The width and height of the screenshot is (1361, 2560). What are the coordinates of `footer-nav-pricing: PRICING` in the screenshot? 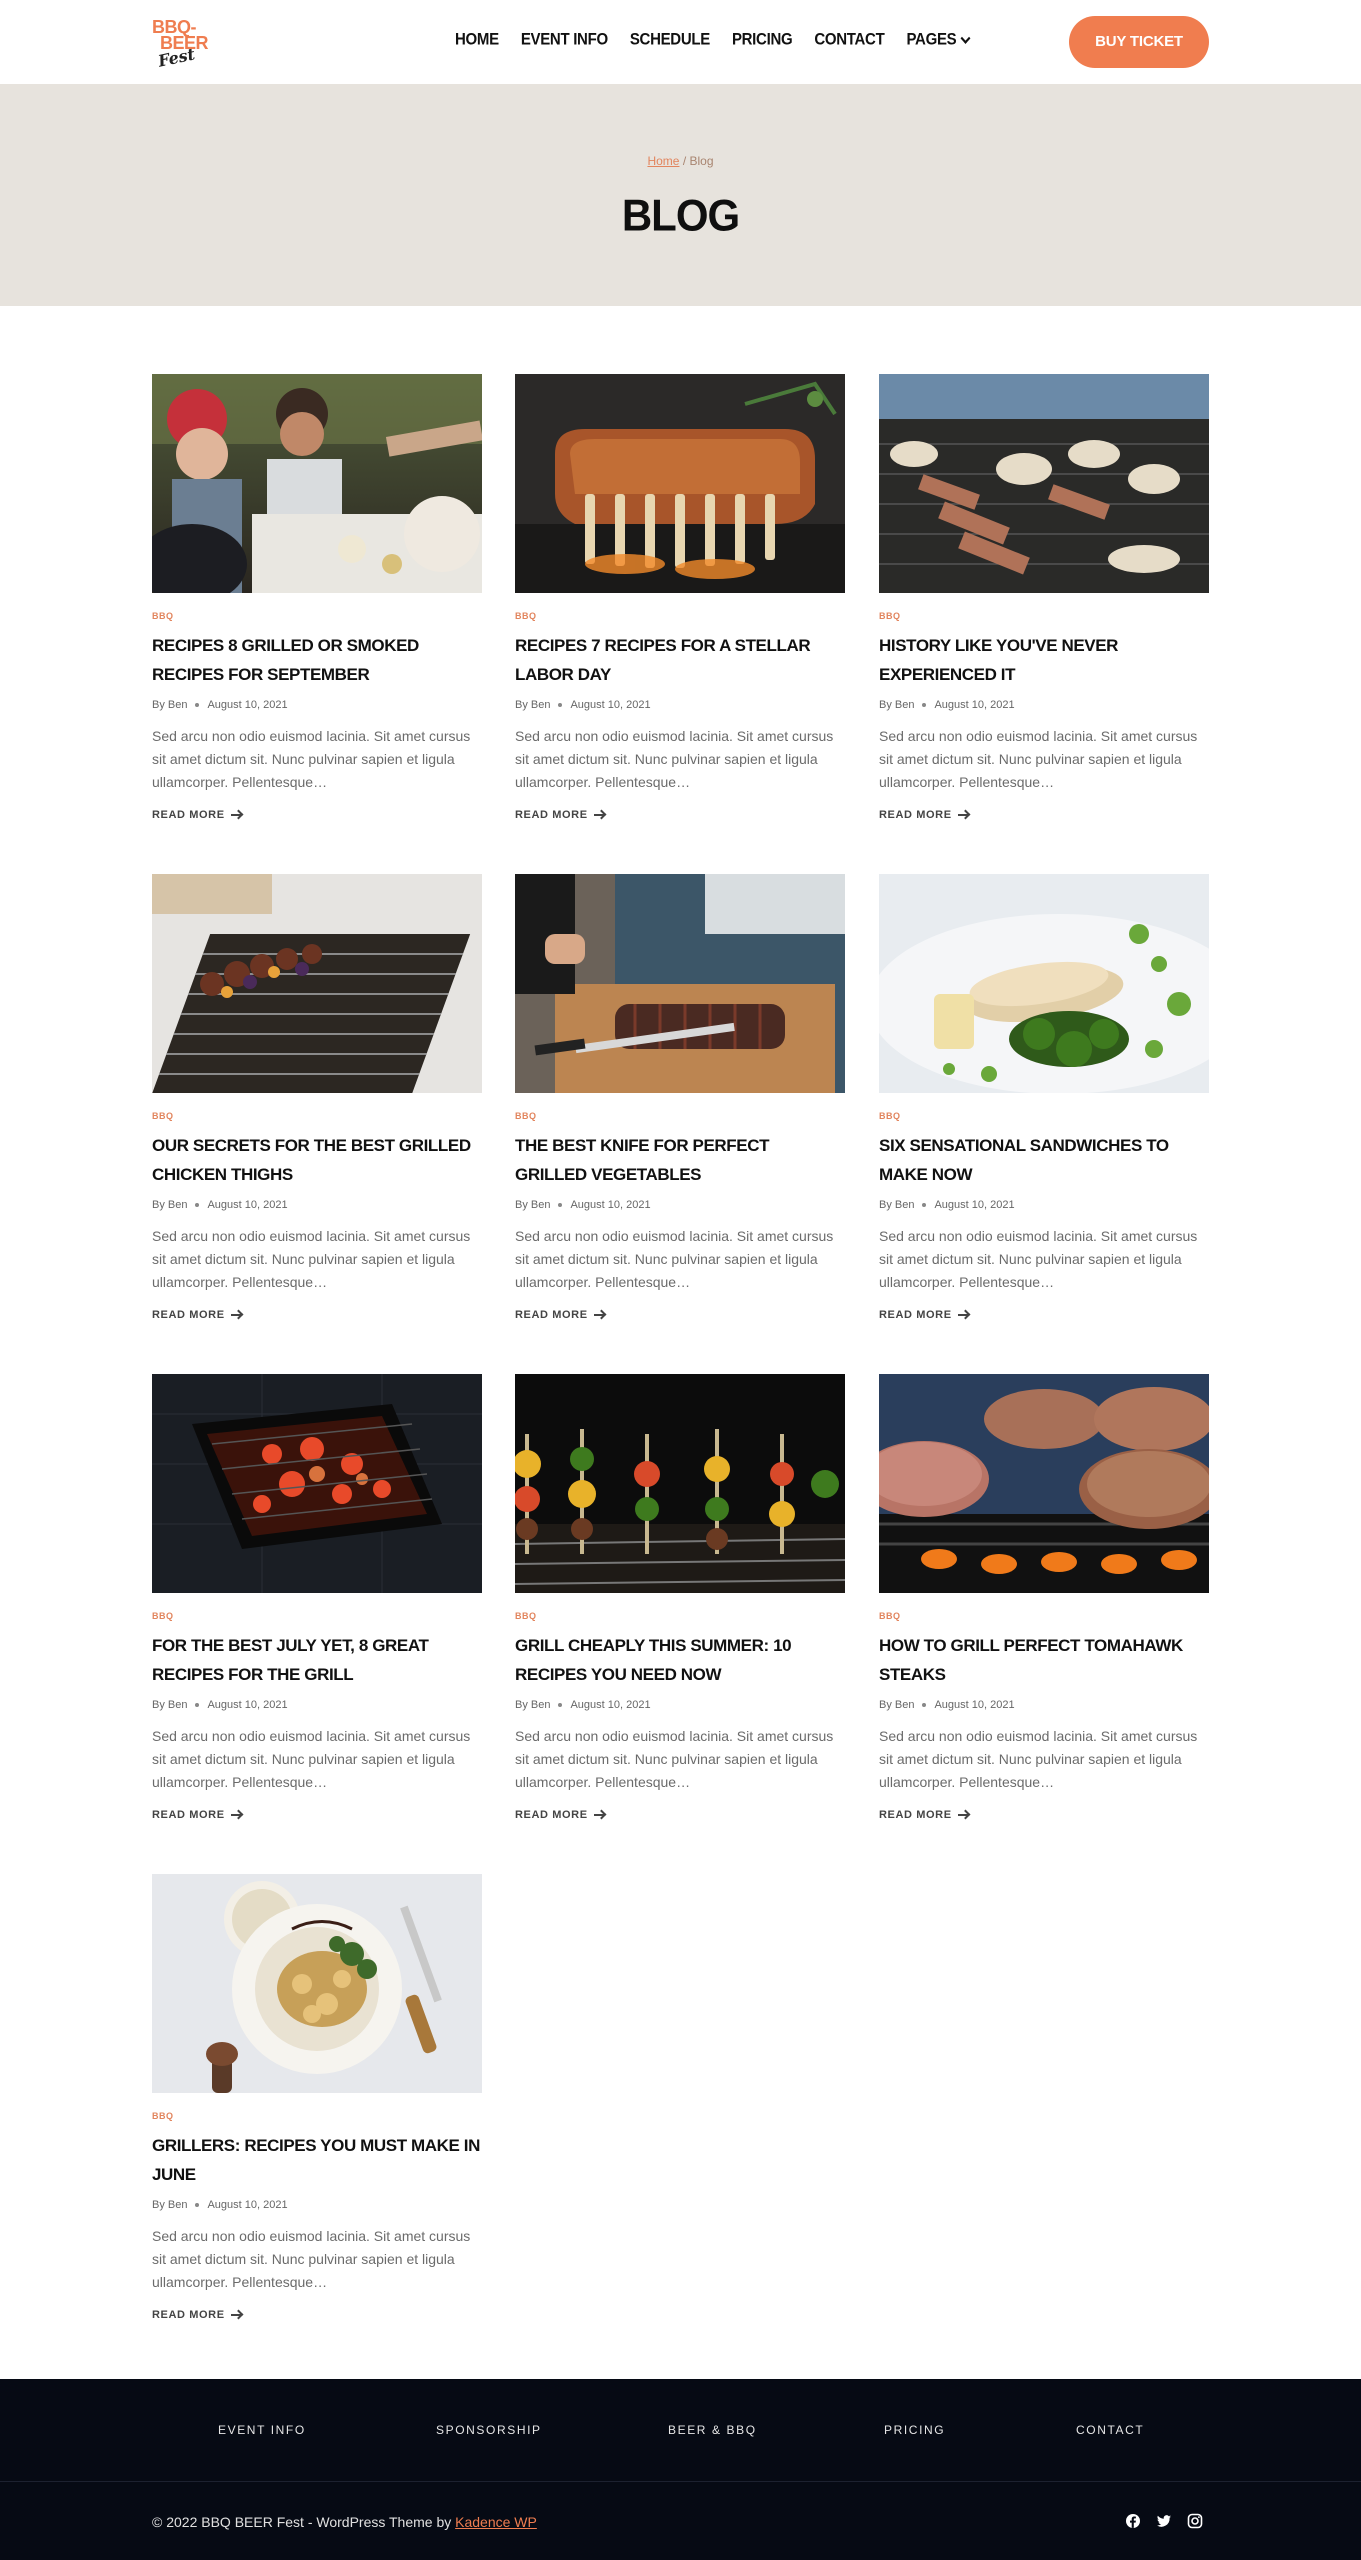 It's located at (914, 2430).